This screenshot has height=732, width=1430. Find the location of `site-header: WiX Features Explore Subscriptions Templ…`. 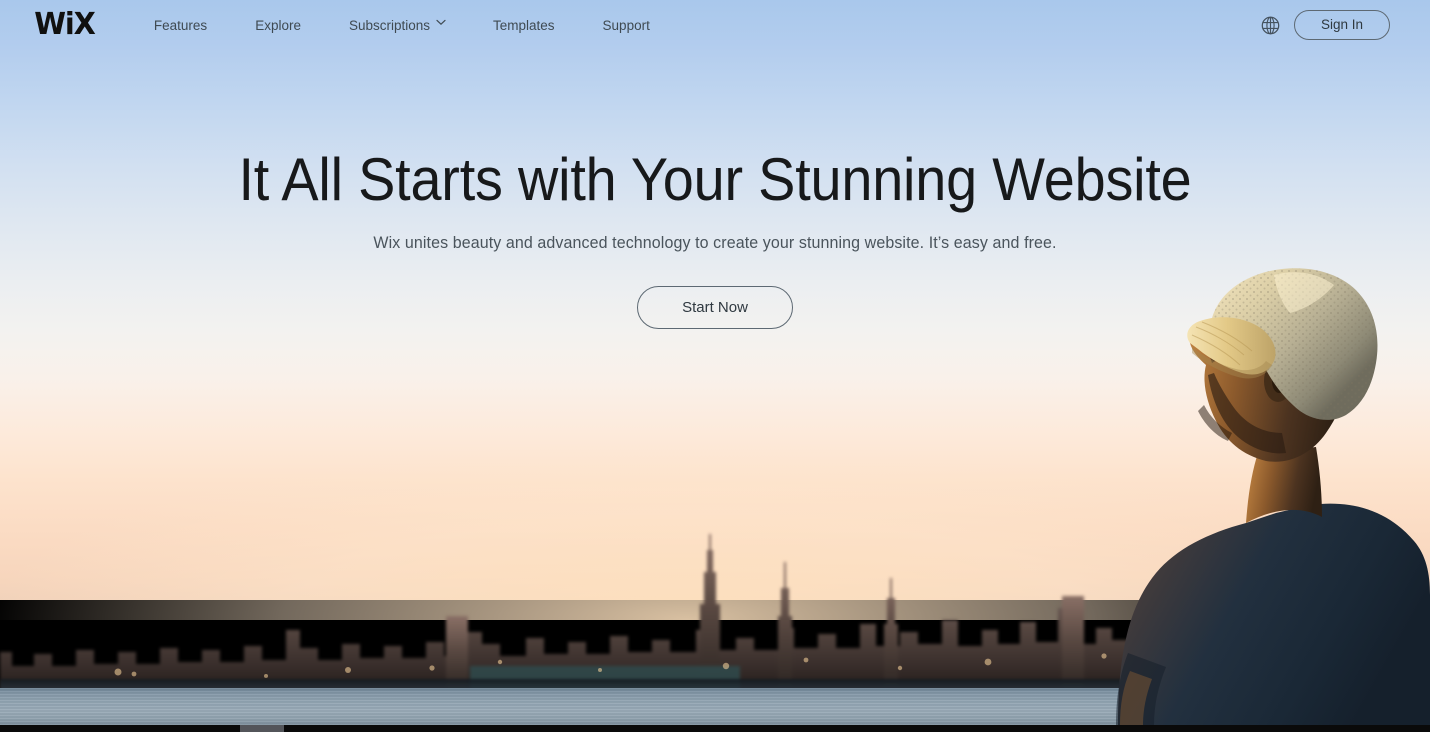

site-header: WiX Features Explore Subscriptions Templ… is located at coordinates (715, 25).